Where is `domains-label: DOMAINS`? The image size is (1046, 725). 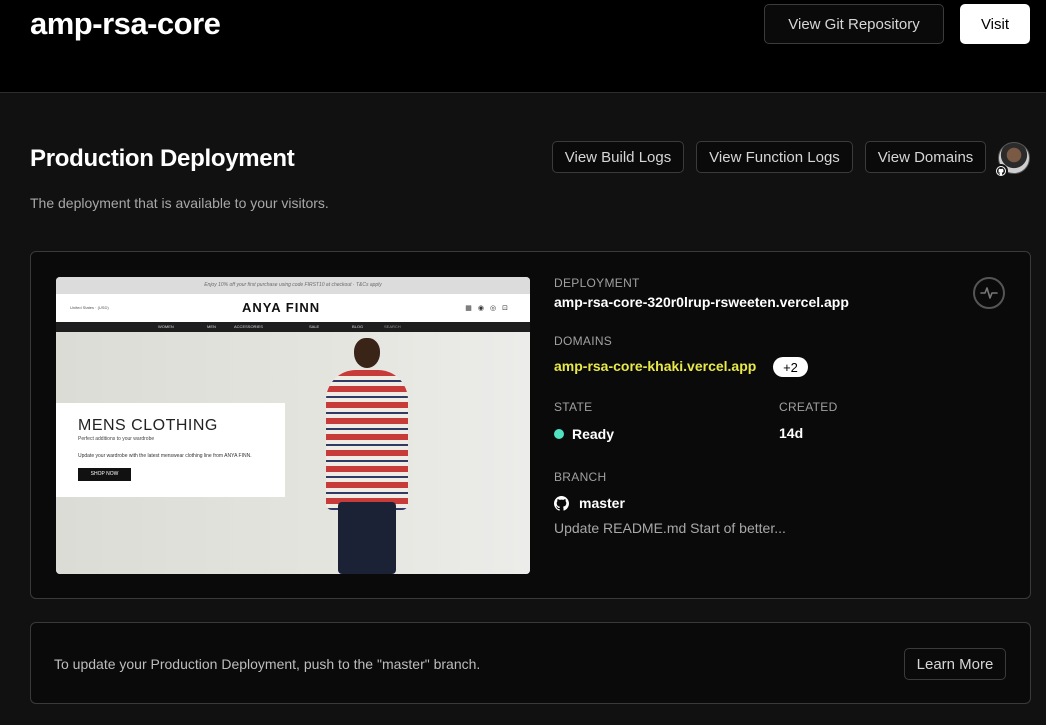 domains-label: DOMAINS is located at coordinates (583, 341).